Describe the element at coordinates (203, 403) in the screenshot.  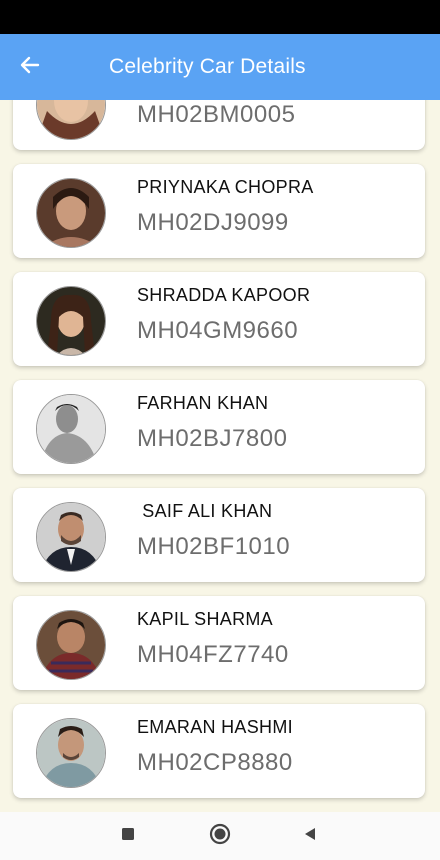
I see `celebrity-name: FARHAN KHAN` at that location.